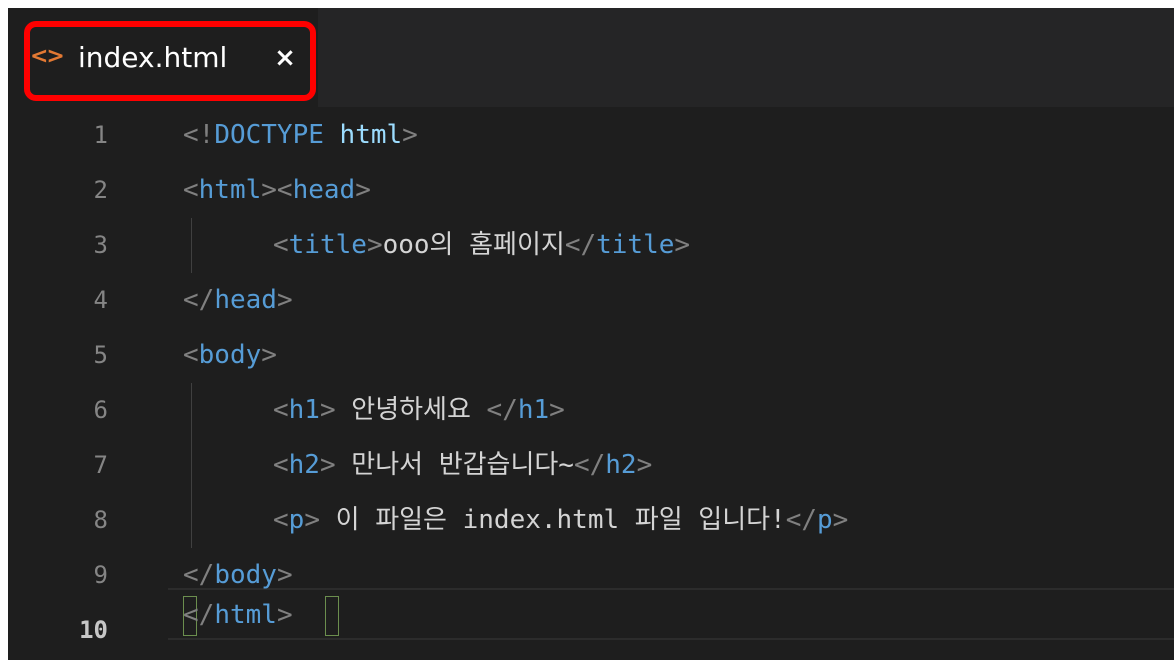  I want to click on code-line-10: </html>, so click(238, 615).